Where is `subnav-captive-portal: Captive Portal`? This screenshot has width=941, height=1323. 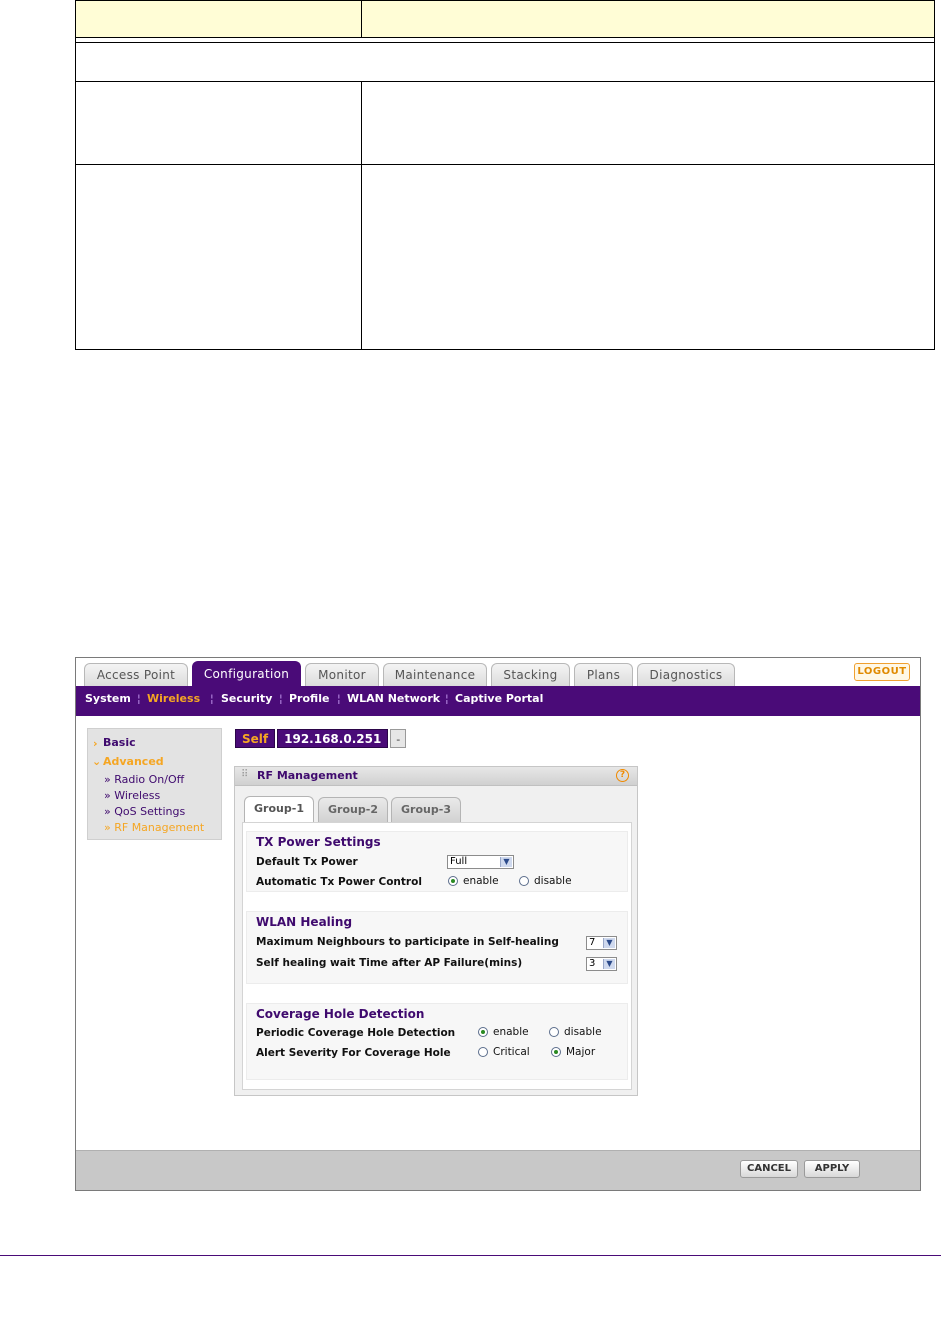
subnav-captive-portal: Captive Portal is located at coordinates (499, 698).